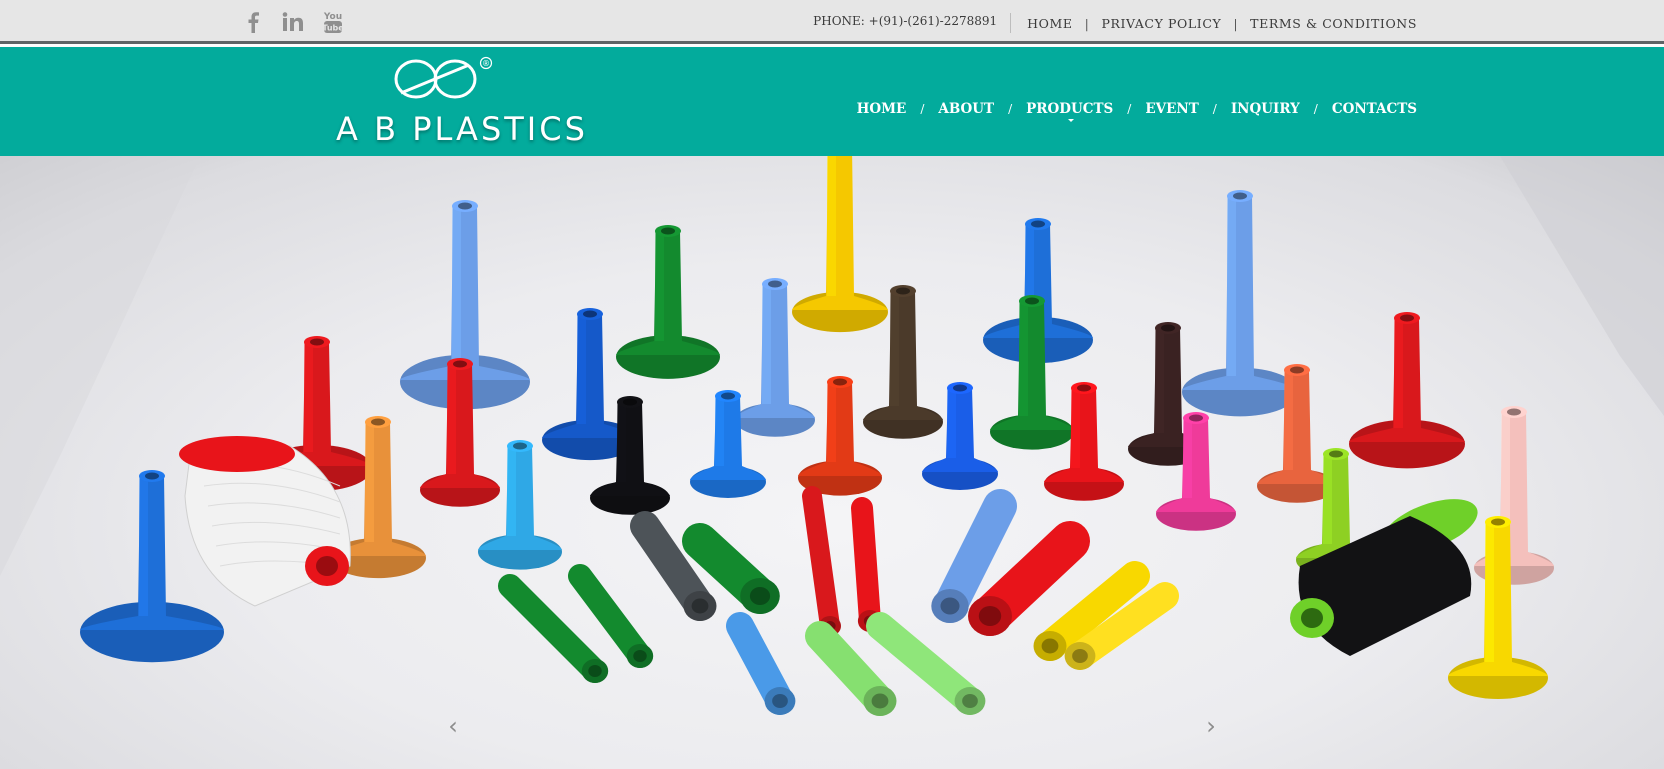 The width and height of the screenshot is (1664, 769). Describe the element at coordinates (1171, 109) in the screenshot. I see `nav-event: EVENT` at that location.